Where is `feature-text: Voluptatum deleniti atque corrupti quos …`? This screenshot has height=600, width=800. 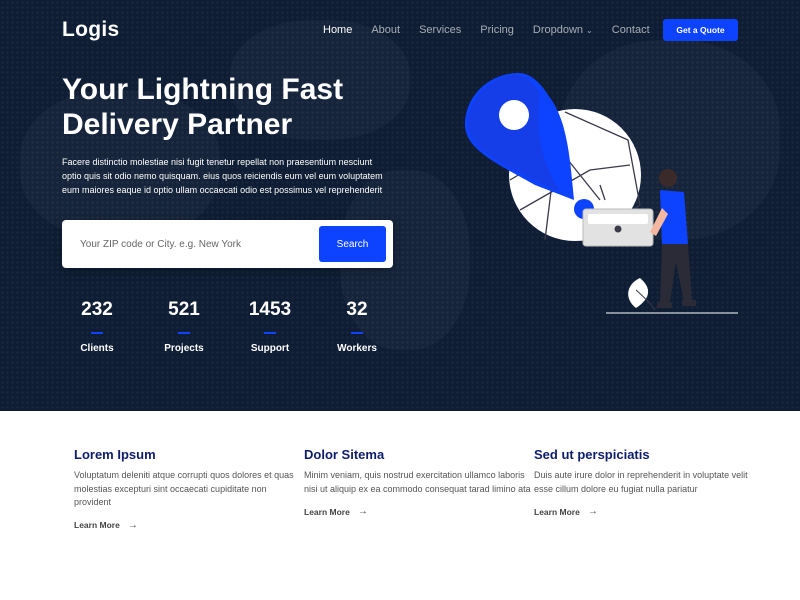 feature-text: Voluptatum deleniti atque corrupti quos … is located at coordinates (184, 488).